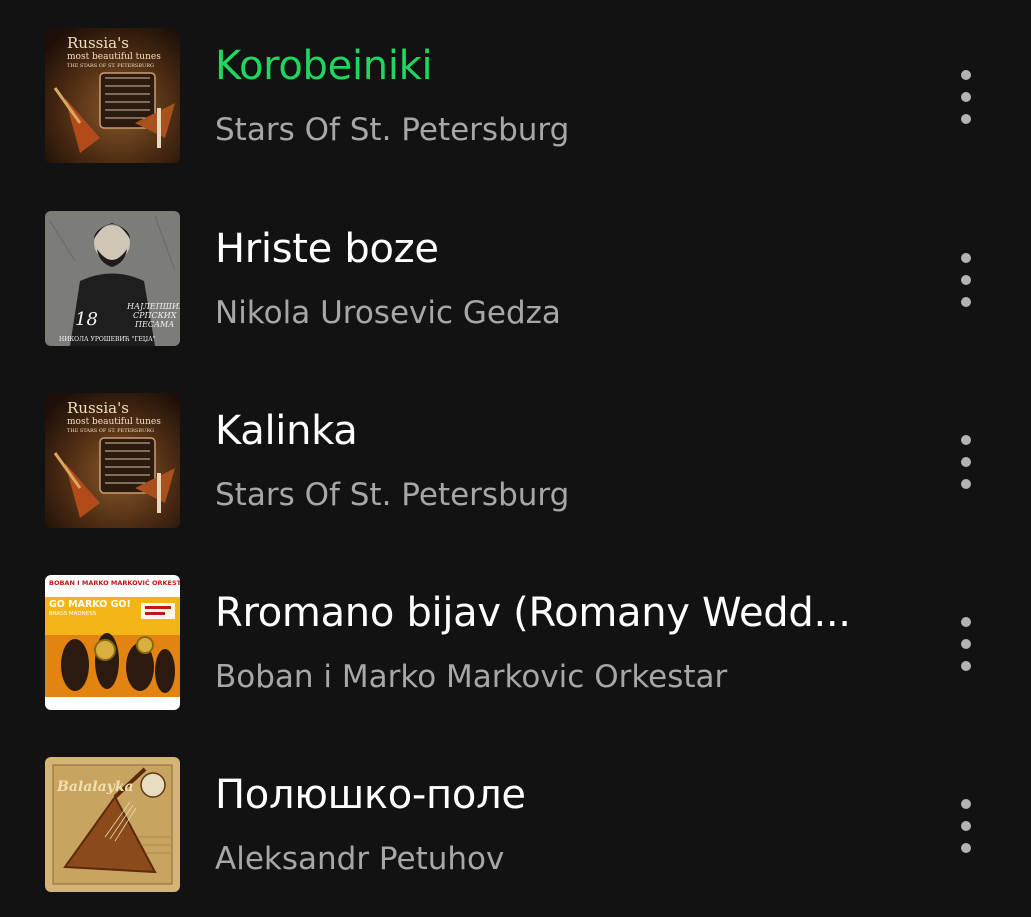 Image resolution: width=1031 pixels, height=917 pixels. I want to click on cover-text: ПЕСАМА, so click(154, 324).